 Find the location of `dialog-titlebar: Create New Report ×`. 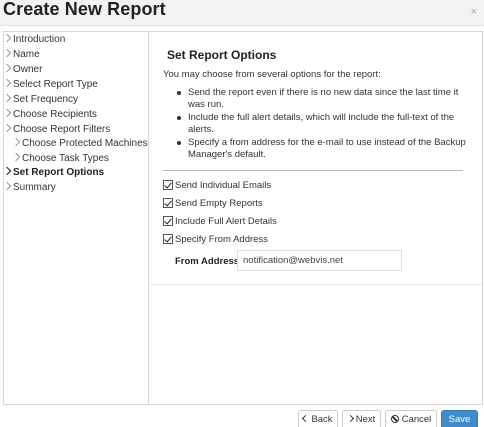

dialog-titlebar: Create New Report × is located at coordinates (242, 13).